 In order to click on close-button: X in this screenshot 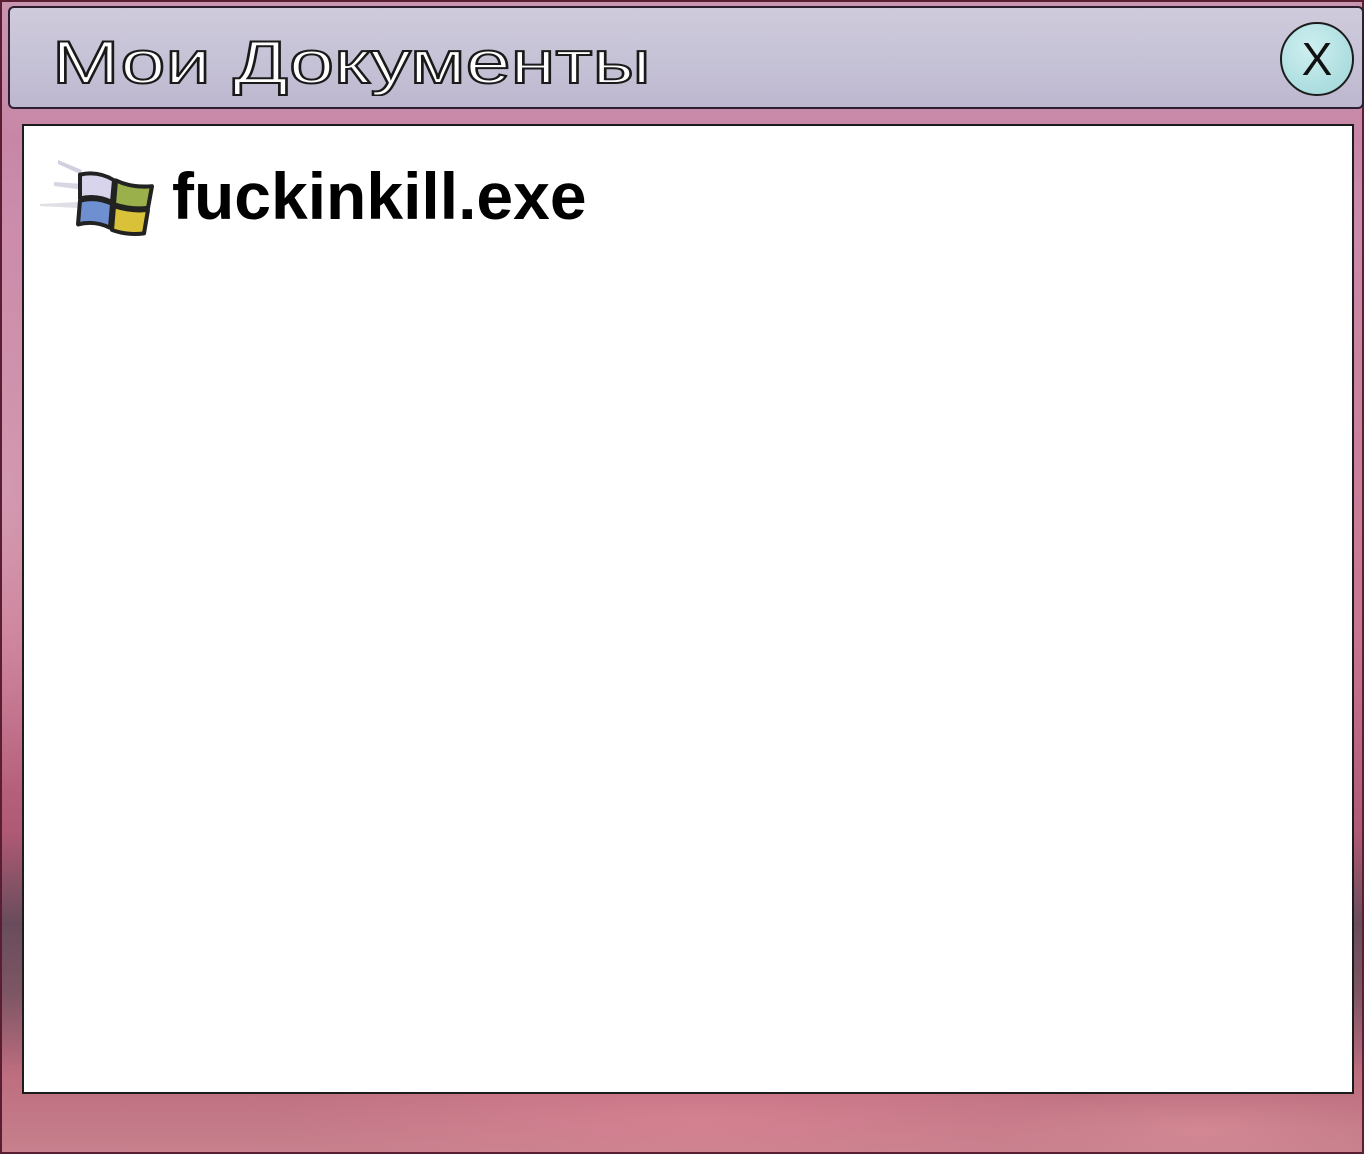, I will do `click(1317, 59)`.